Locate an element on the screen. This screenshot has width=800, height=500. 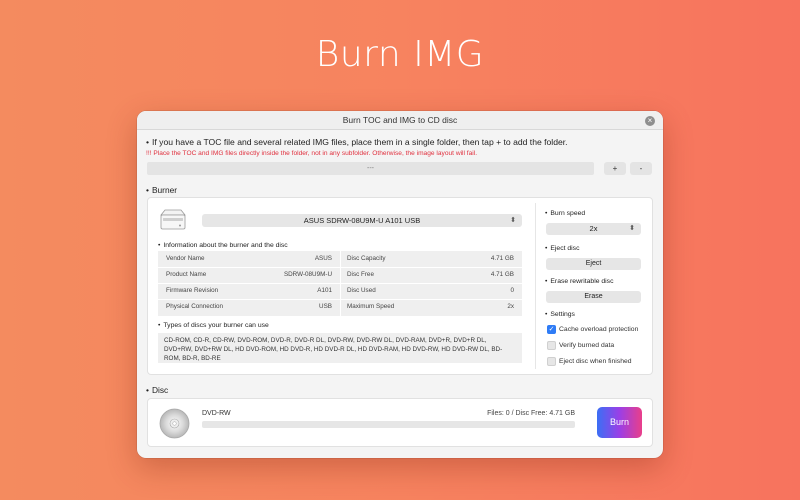
info-label: Vendor Name is located at coordinates (185, 258).